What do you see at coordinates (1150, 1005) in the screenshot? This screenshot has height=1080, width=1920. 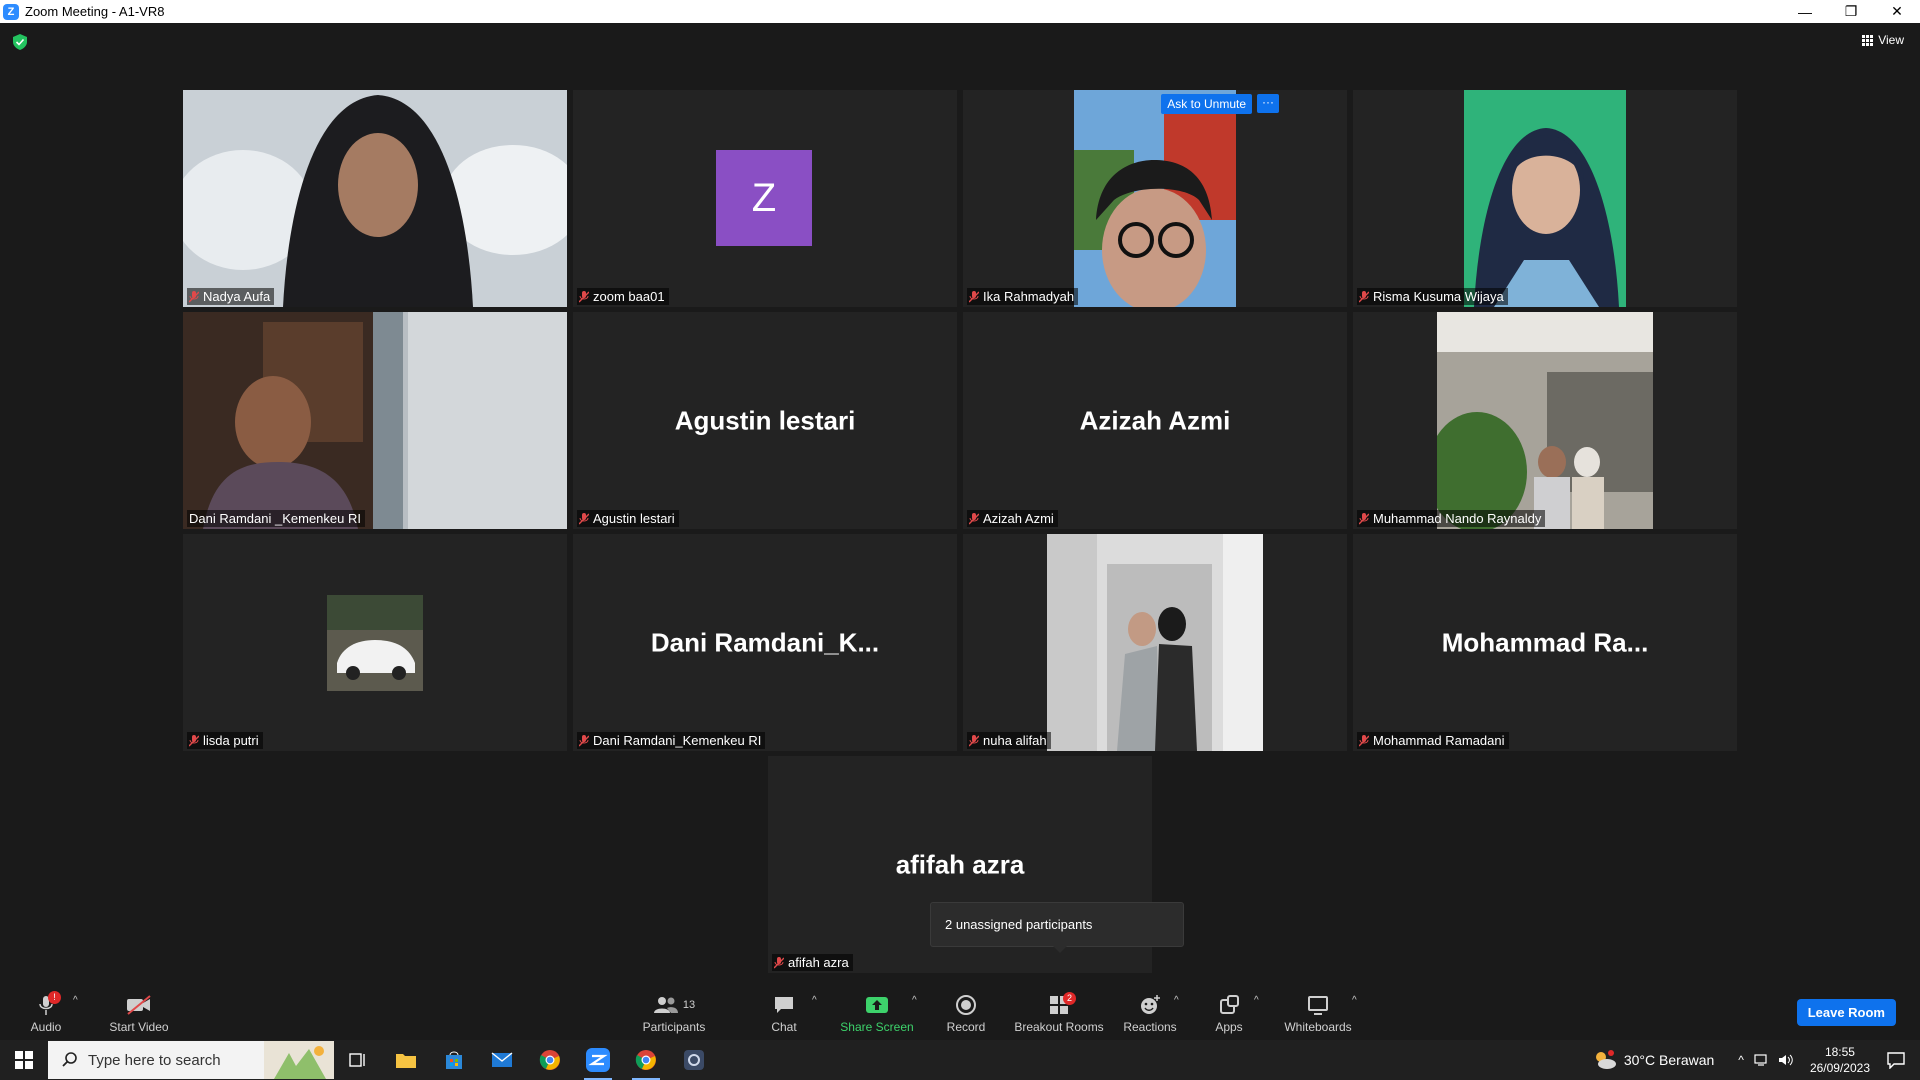 I see `reactions-icon` at bounding box center [1150, 1005].